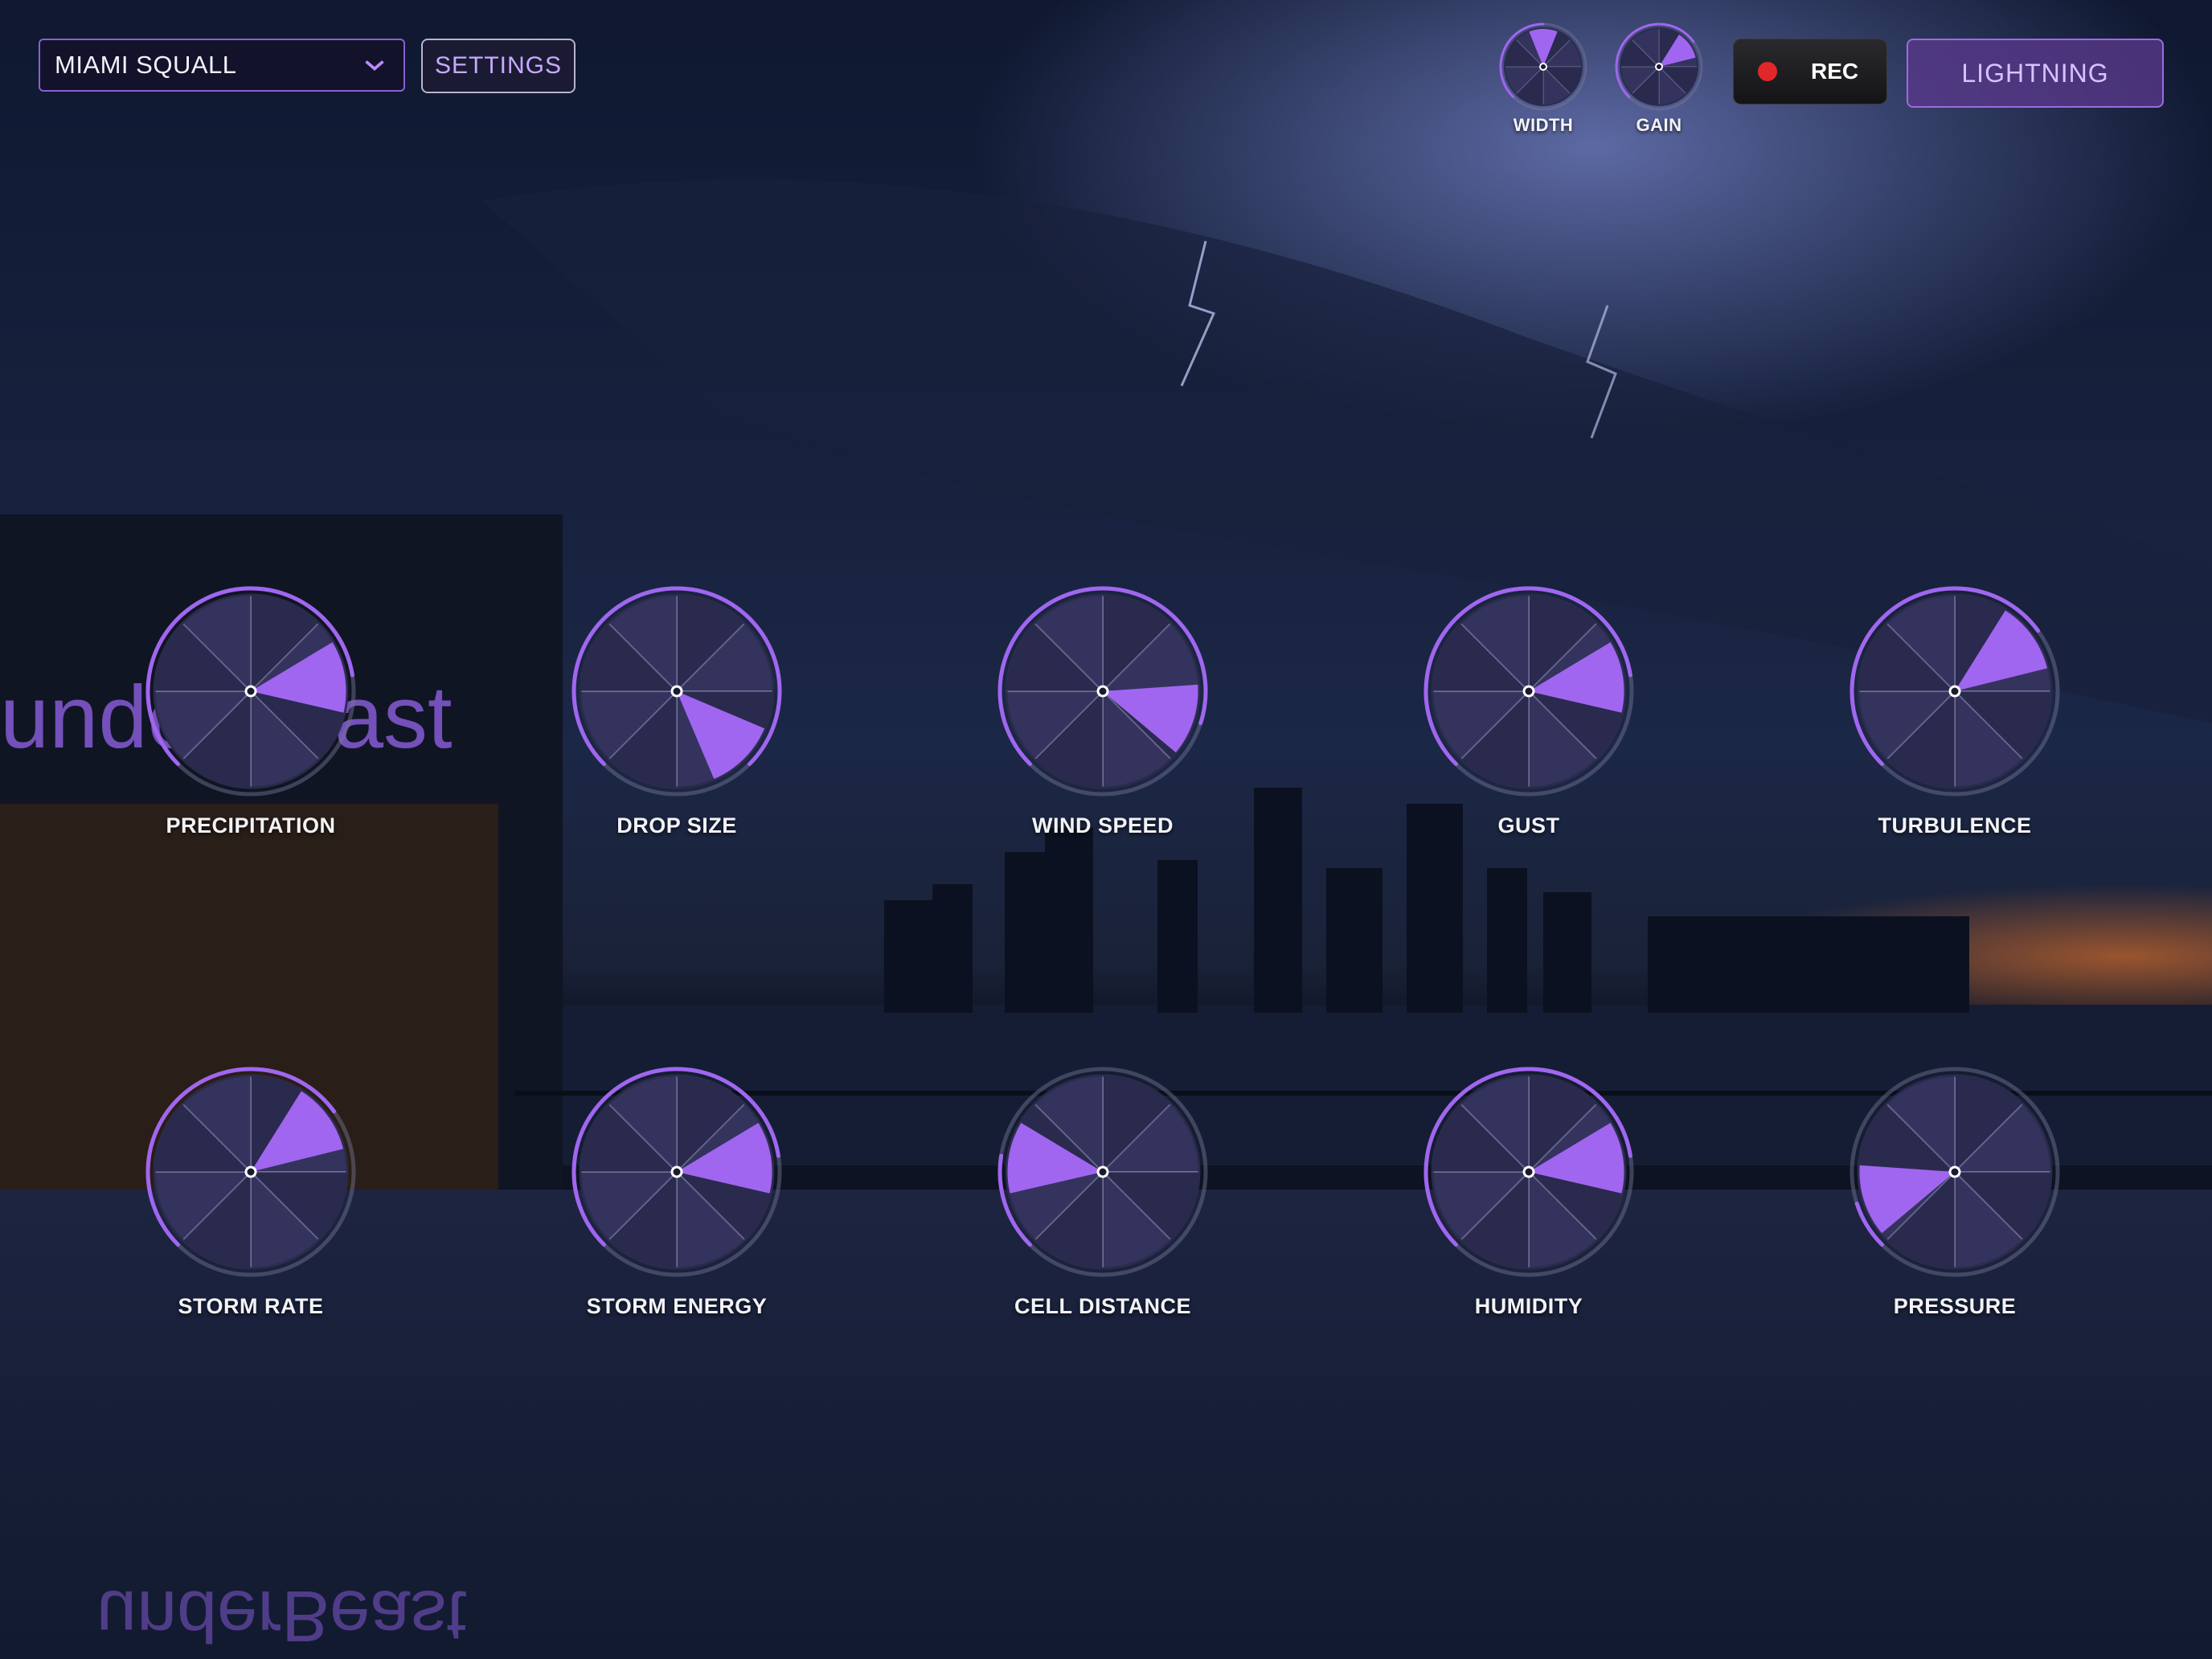 This screenshot has width=2212, height=1659. I want to click on knob-label-gust: GUST, so click(1528, 825).